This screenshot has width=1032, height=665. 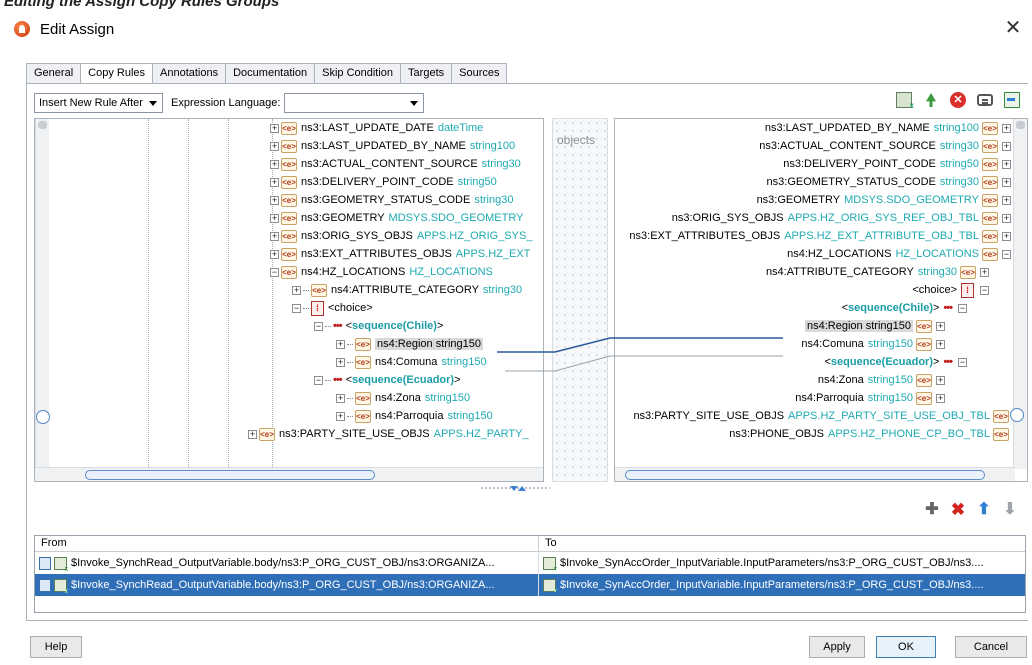 I want to click on source-scroll-bubble, so click(x=43, y=417).